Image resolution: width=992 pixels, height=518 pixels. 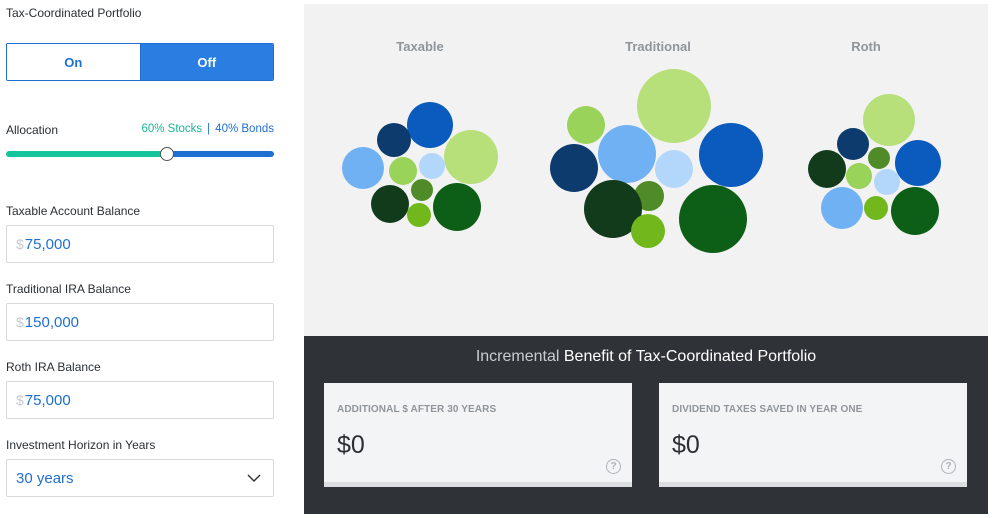 I want to click on horizon-label: Investment Horizon in Years, so click(x=81, y=445).